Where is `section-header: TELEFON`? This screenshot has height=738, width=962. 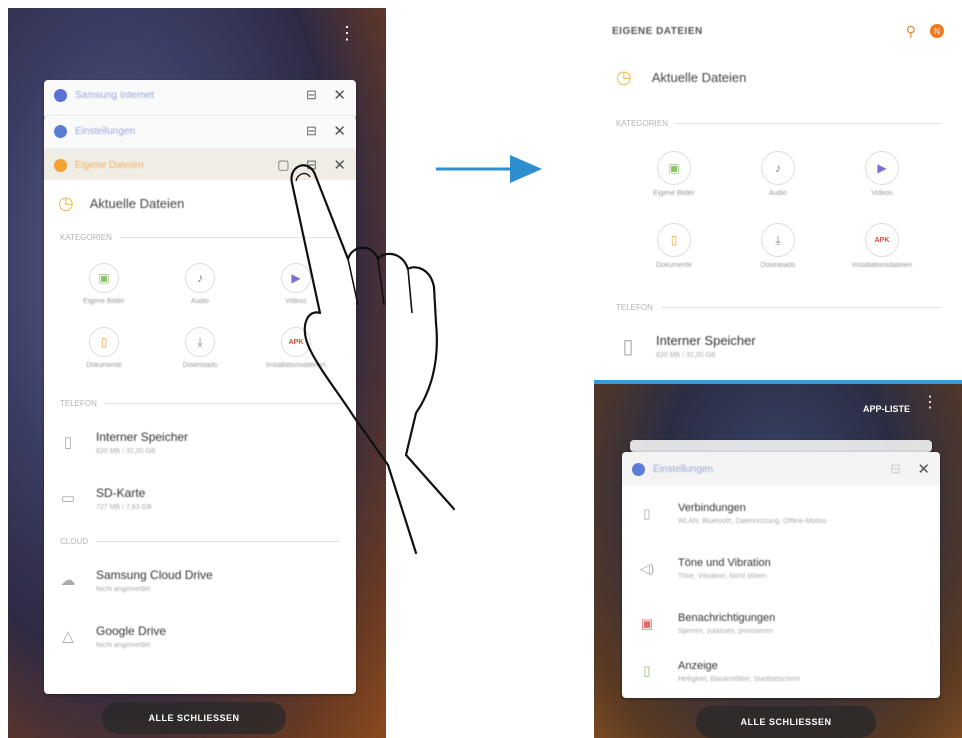 section-header: TELEFON is located at coordinates (778, 307).